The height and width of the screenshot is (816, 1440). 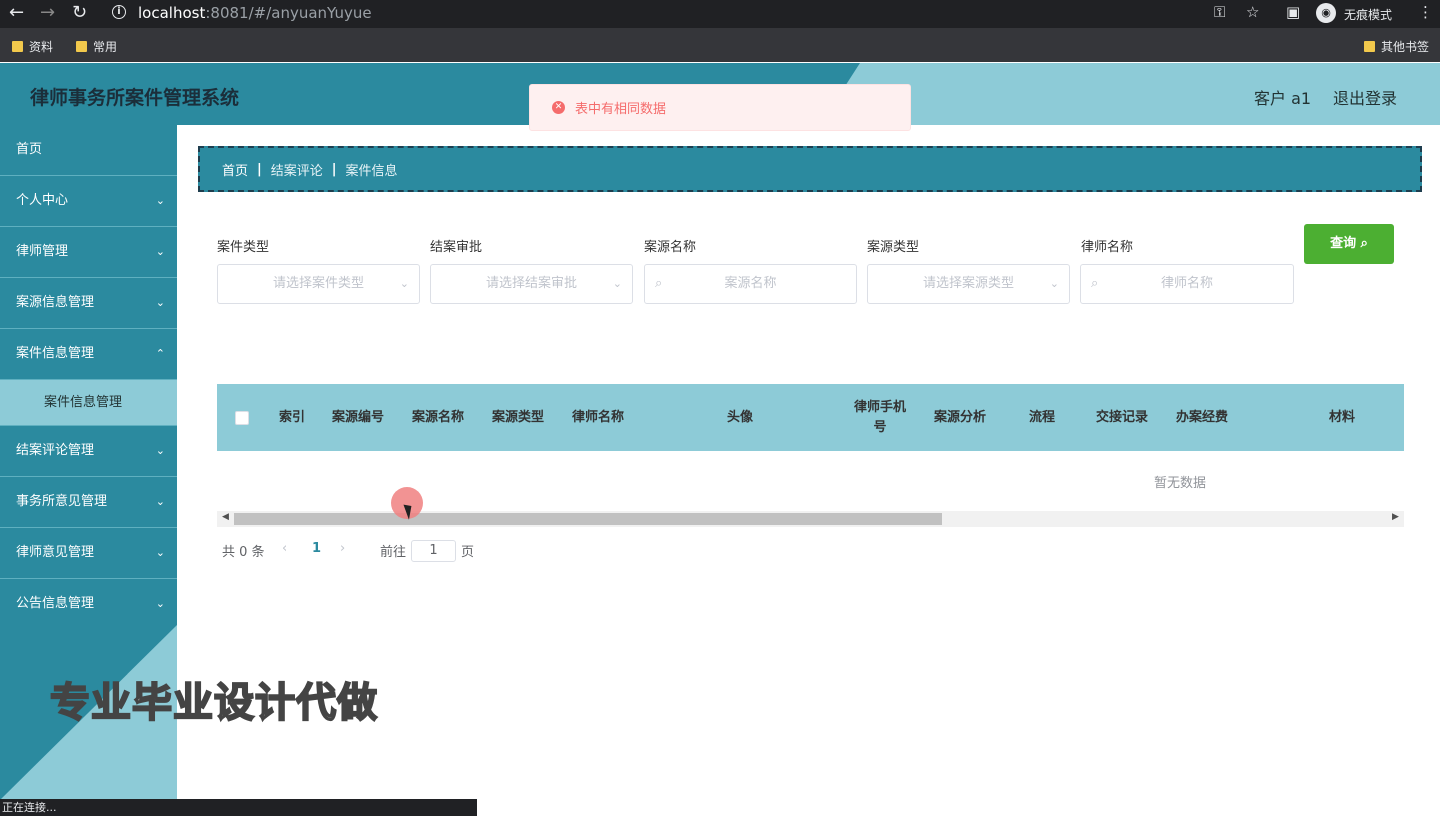 What do you see at coordinates (1201, 417) in the screenshot?
I see `column-header: 办案经费` at bounding box center [1201, 417].